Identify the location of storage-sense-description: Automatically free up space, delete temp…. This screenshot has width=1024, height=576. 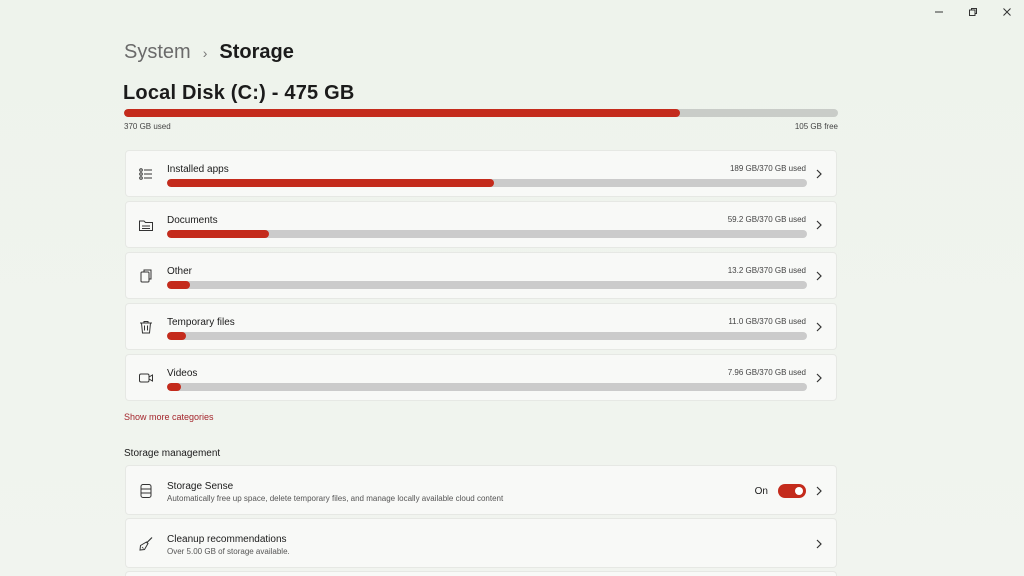
(335, 498).